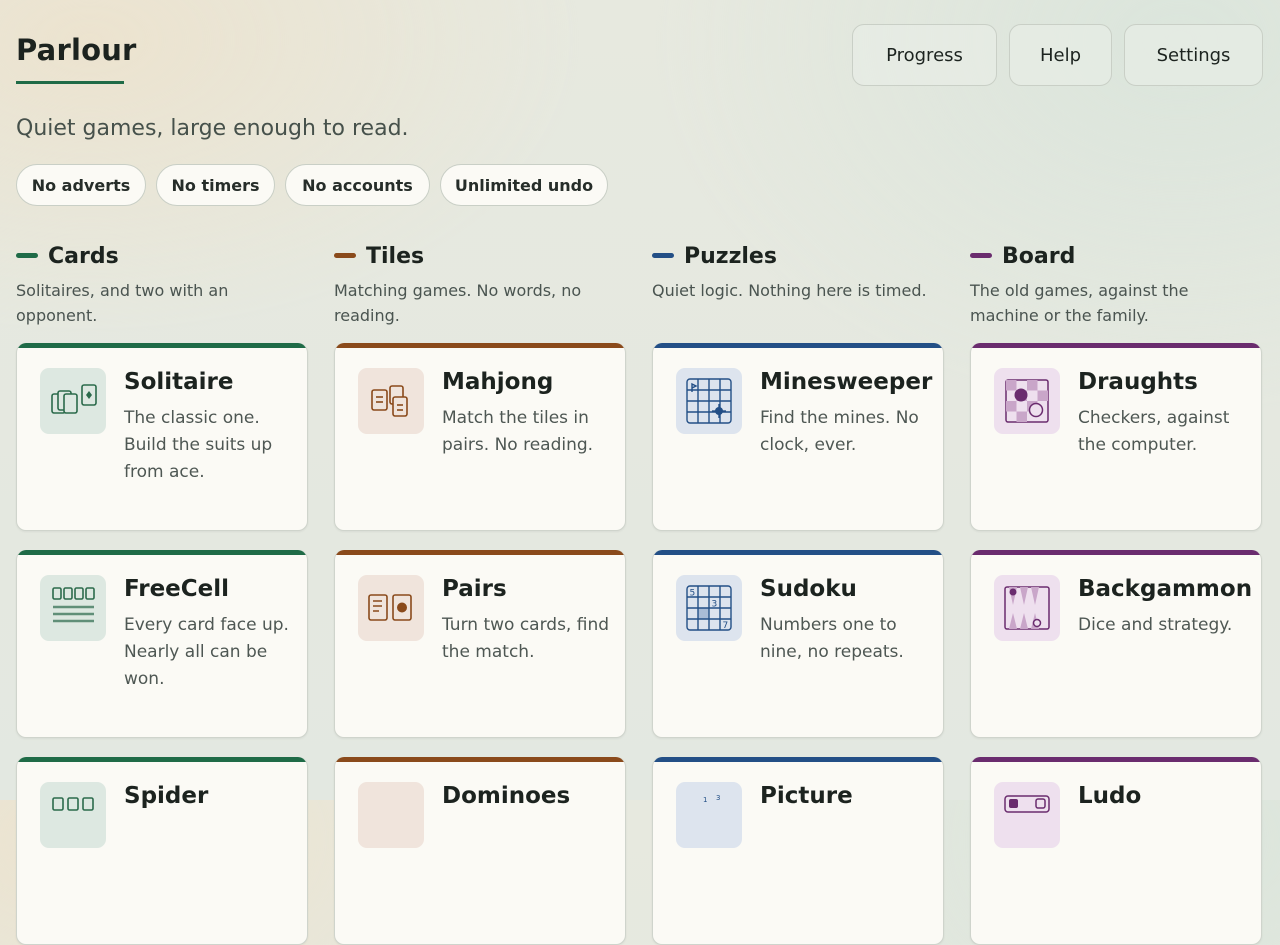 This screenshot has width=1280, height=945. What do you see at coordinates (726, 626) in the screenshot?
I see `svg-text: 7` at bounding box center [726, 626].